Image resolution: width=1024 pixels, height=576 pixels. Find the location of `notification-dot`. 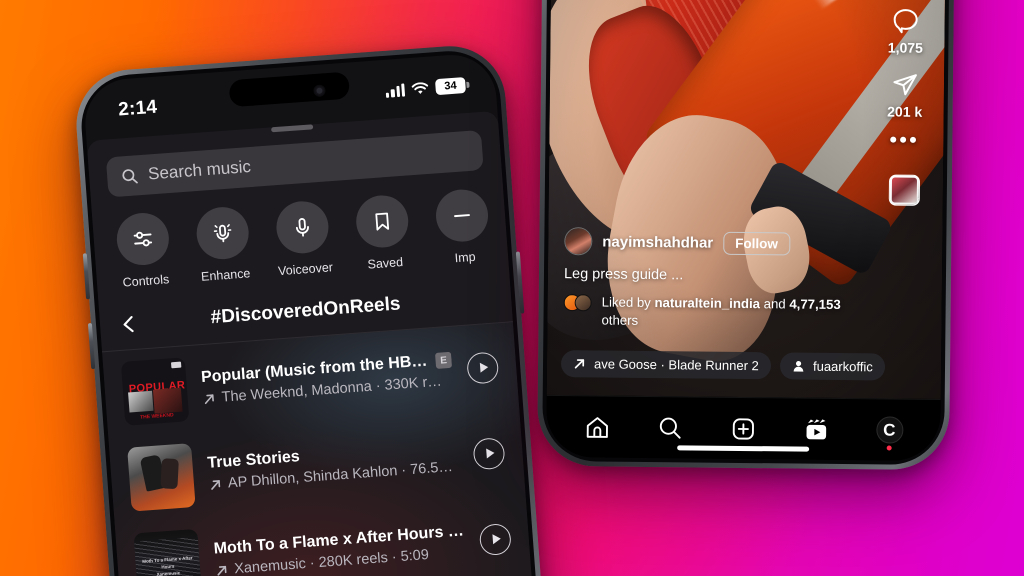

notification-dot is located at coordinates (889, 448).